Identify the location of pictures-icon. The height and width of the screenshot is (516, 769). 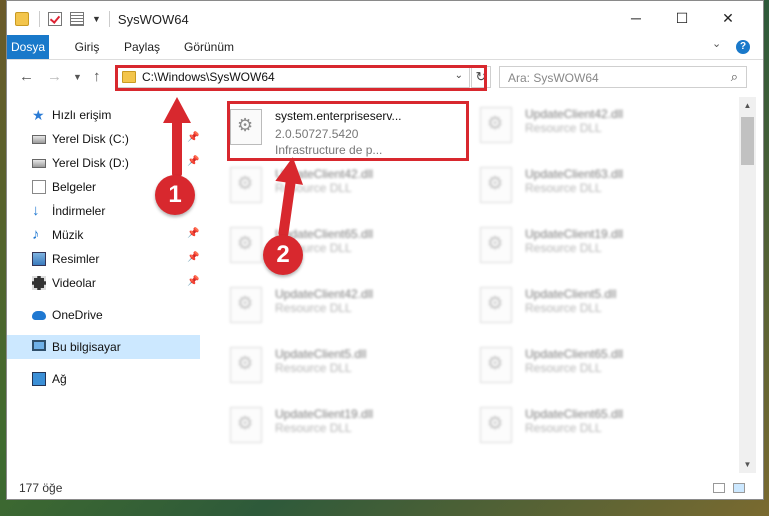
(39, 259).